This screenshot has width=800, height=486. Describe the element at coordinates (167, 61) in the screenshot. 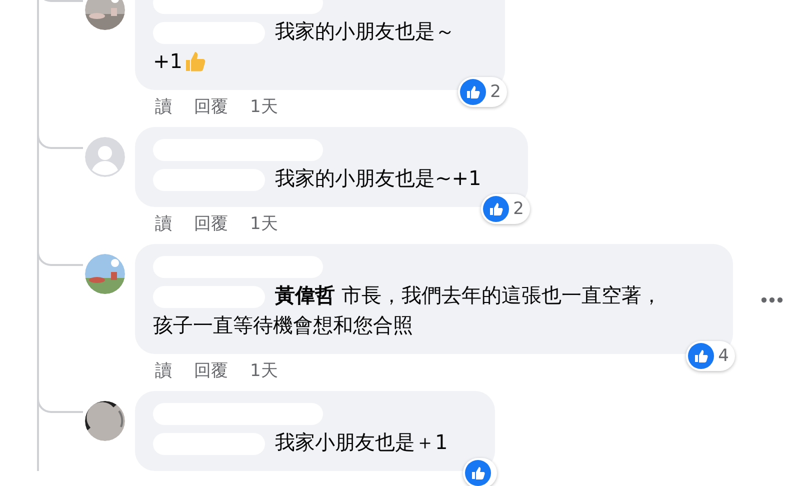

I see `comment-text: +1` at that location.